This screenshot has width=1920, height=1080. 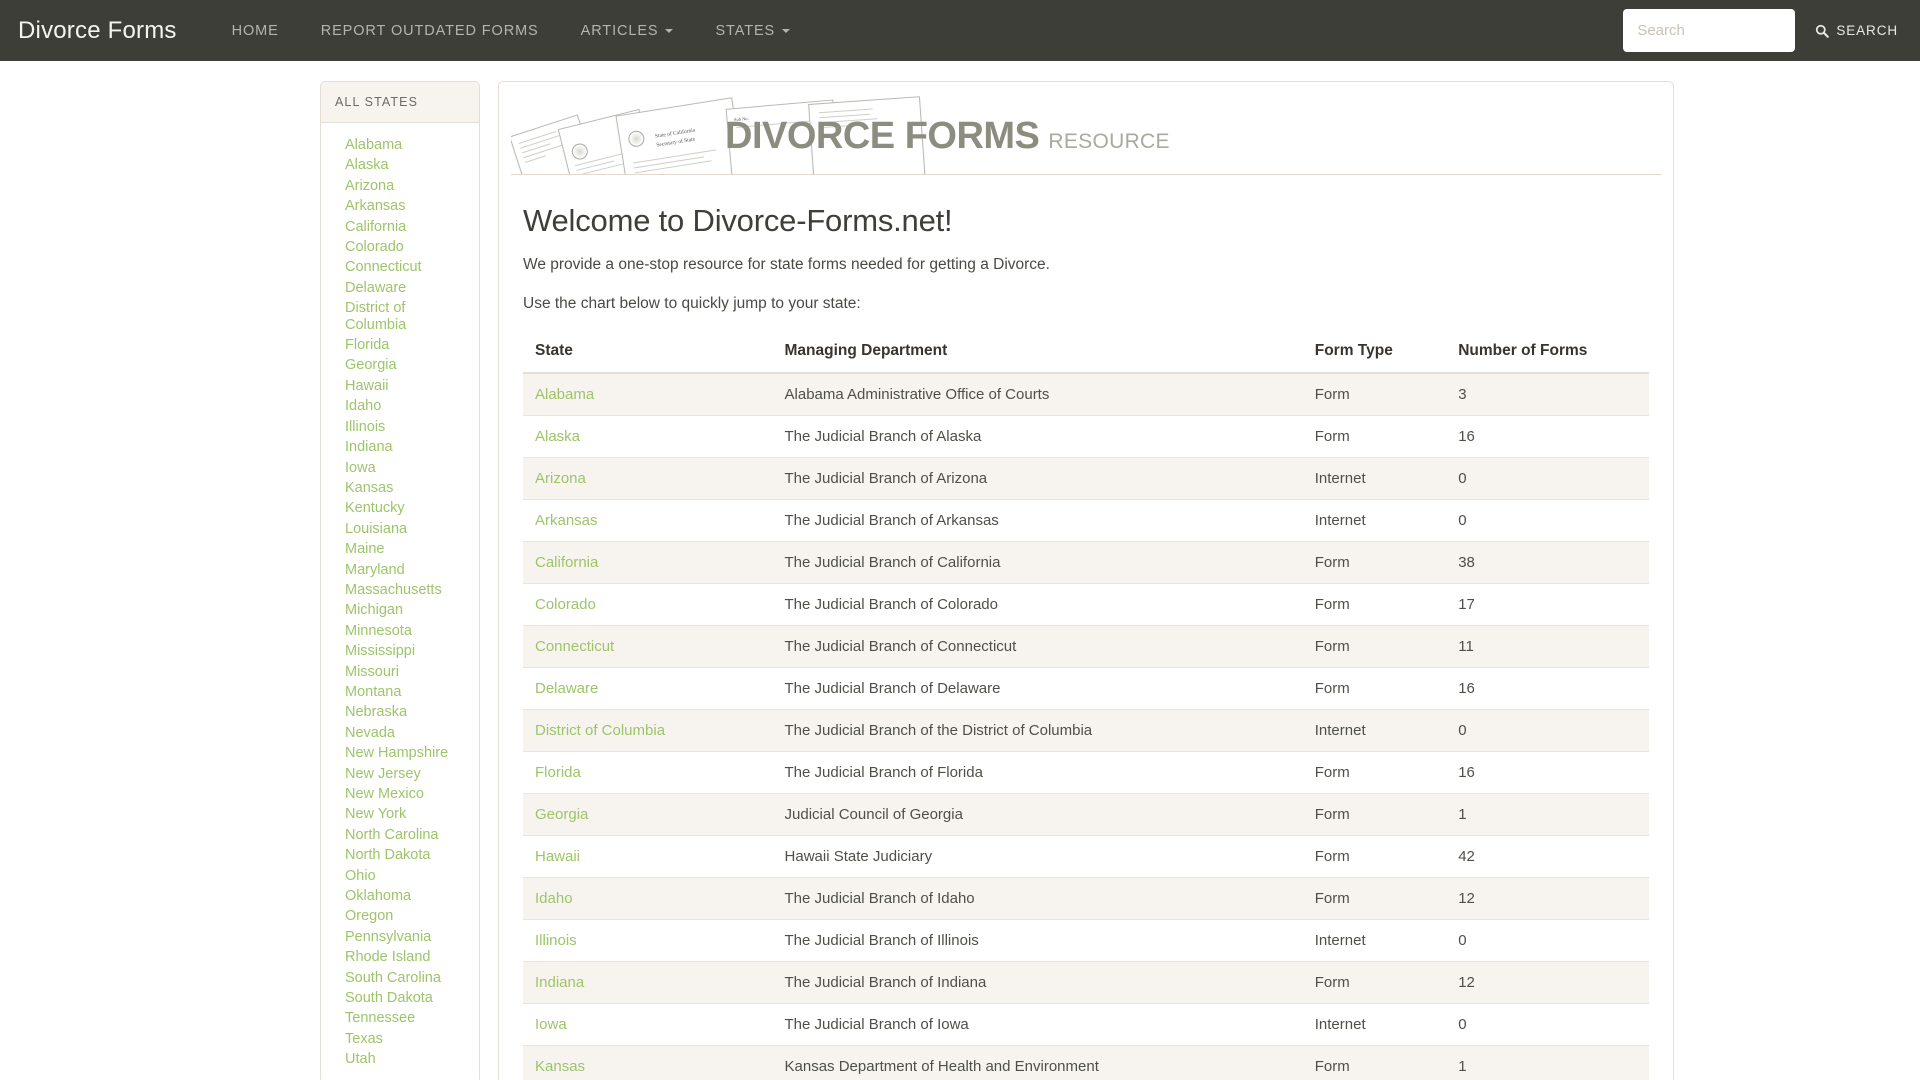 I want to click on sidebar-item-texas: Texas, so click(x=400, y=1039).